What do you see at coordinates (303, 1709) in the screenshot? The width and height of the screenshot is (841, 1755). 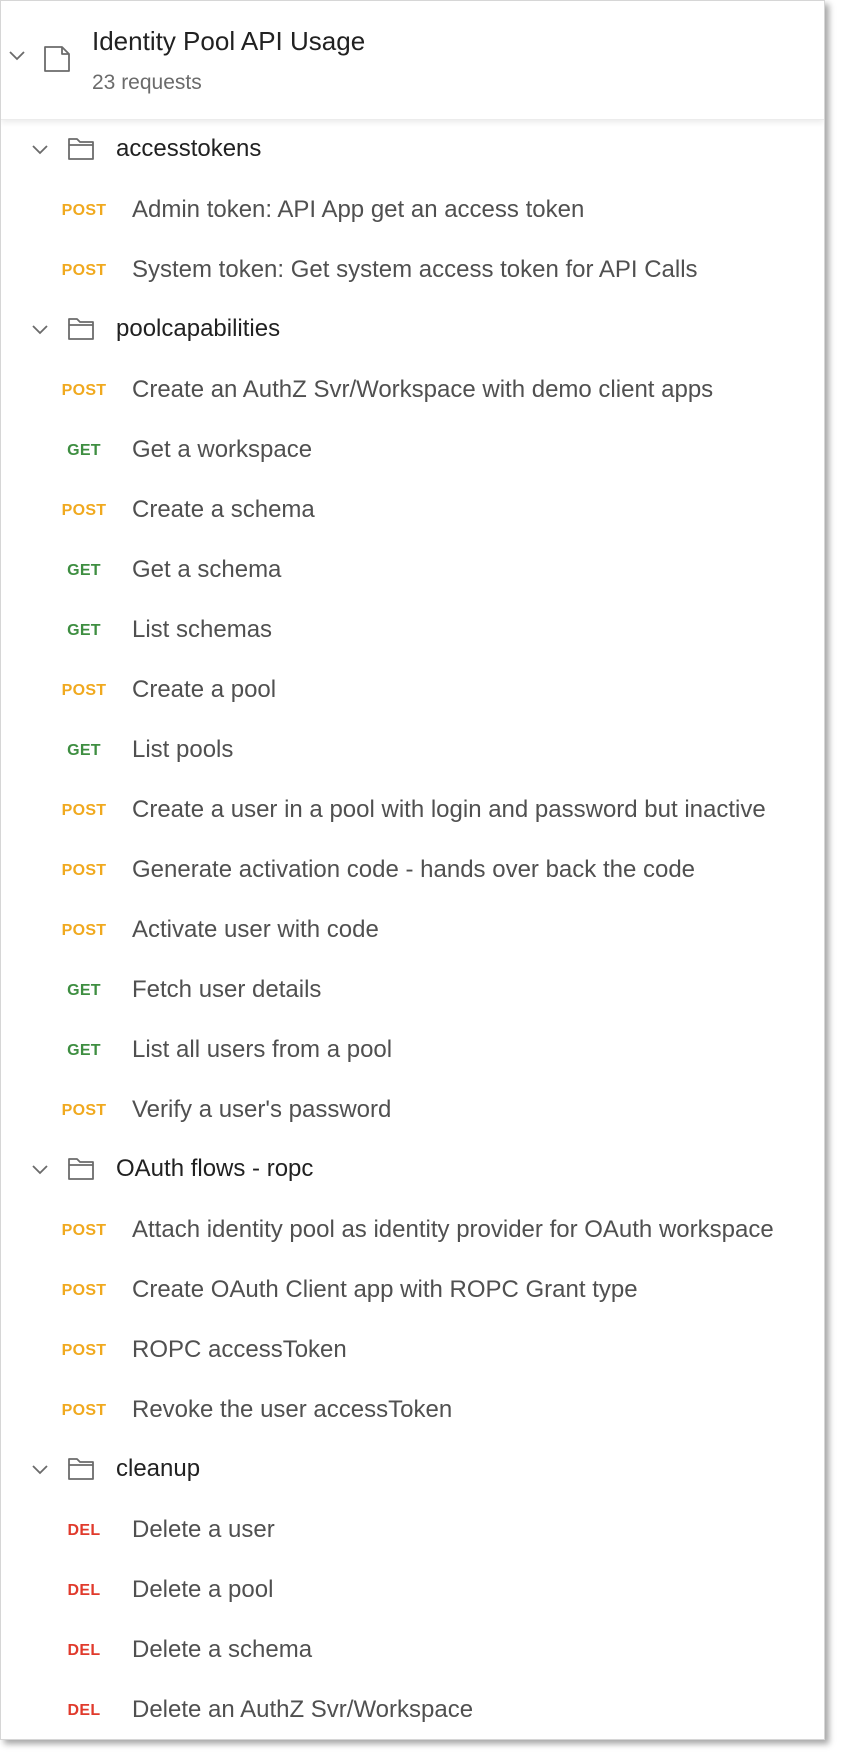 I see `request-name: Delete an AuthZ Svr/Workspace` at bounding box center [303, 1709].